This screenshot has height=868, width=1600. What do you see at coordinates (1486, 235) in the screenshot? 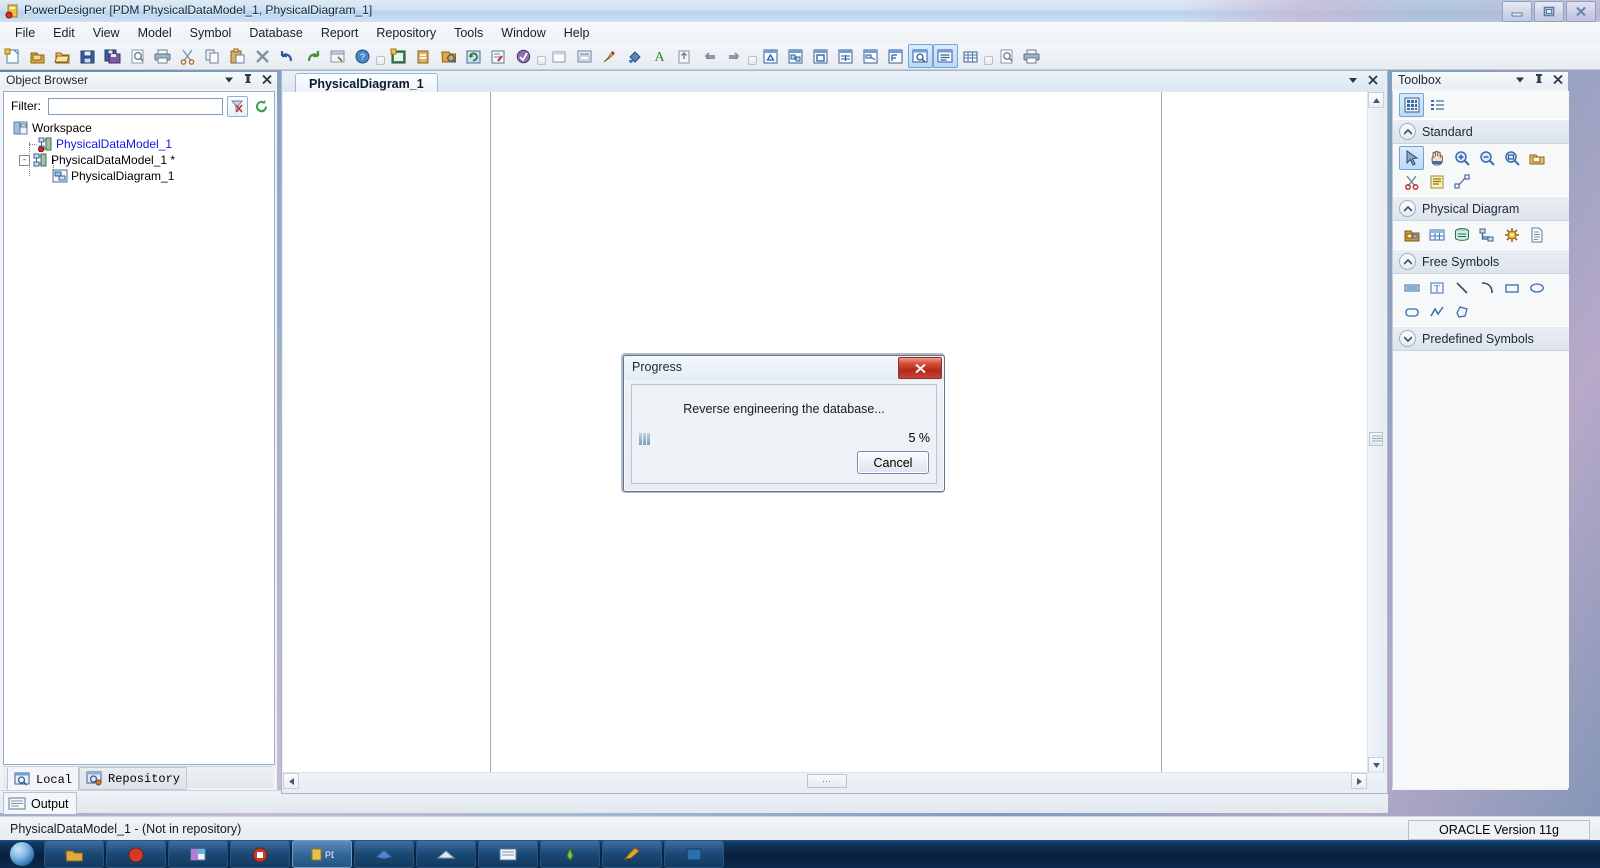
I see `reference-tool` at bounding box center [1486, 235].